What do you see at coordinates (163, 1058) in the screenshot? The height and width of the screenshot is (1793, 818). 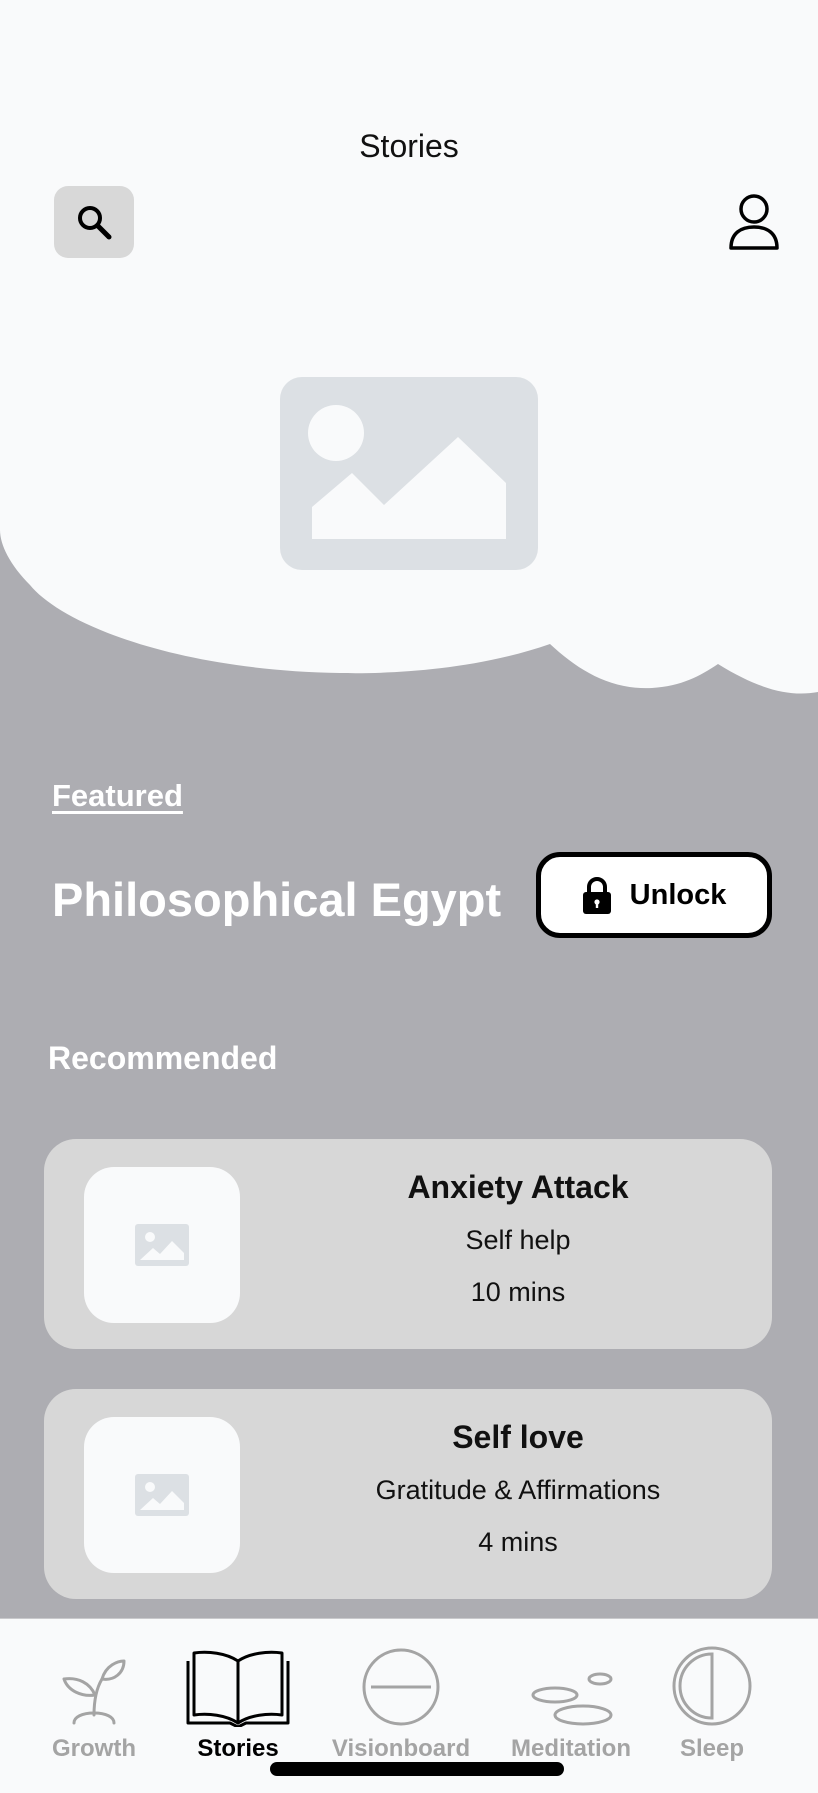 I see `recommended-section-title: Recommended` at bounding box center [163, 1058].